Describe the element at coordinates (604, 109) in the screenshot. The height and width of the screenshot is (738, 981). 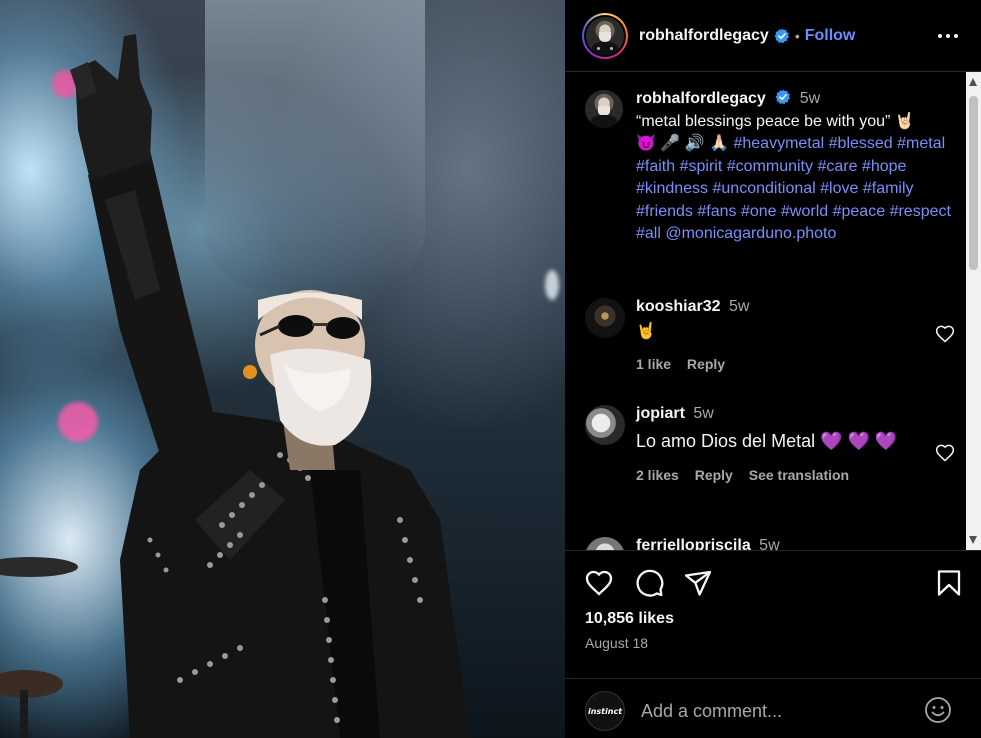
I see `caption-author-avatar` at that location.